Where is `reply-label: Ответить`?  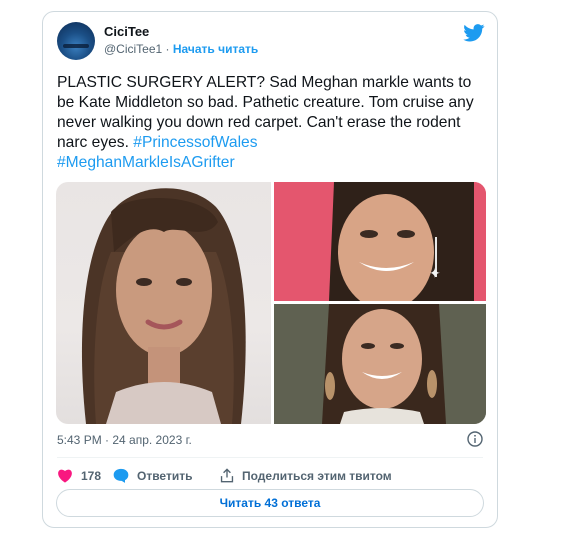
reply-label: Ответить is located at coordinates (165, 475).